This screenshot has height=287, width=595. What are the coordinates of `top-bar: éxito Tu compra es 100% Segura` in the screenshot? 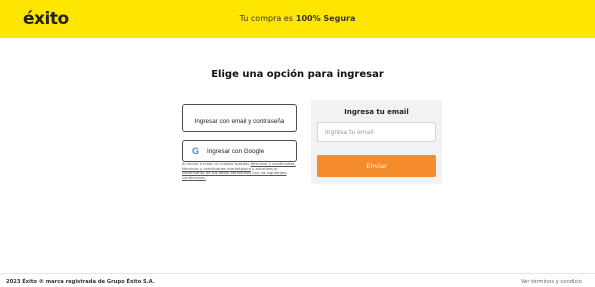 It's located at (297, 19).